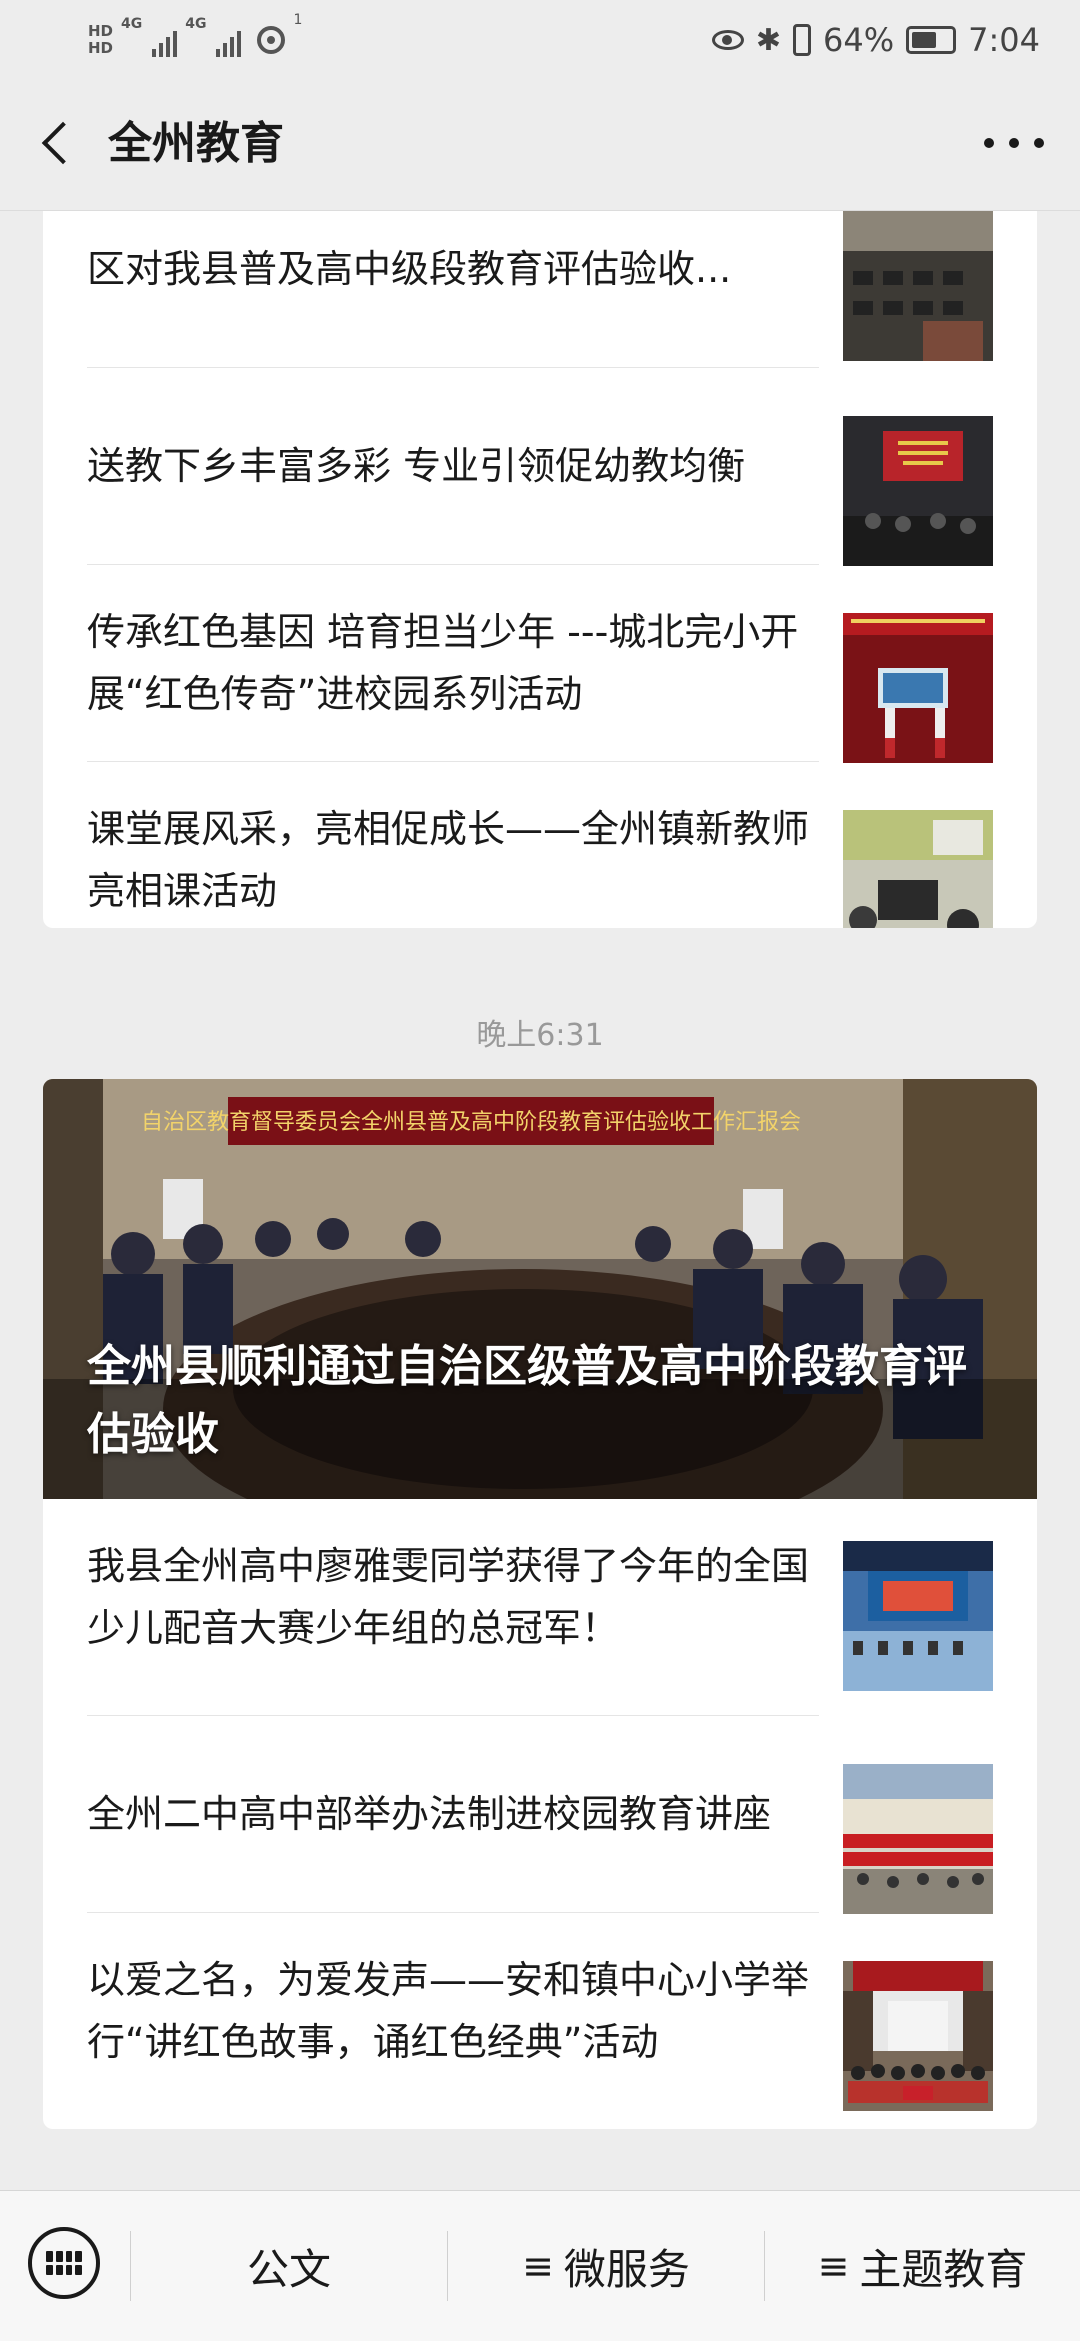 Image resolution: width=1080 pixels, height=2341 pixels. What do you see at coordinates (540, 1035) in the screenshot?
I see `message-timestamp: 晚上6:31` at bounding box center [540, 1035].